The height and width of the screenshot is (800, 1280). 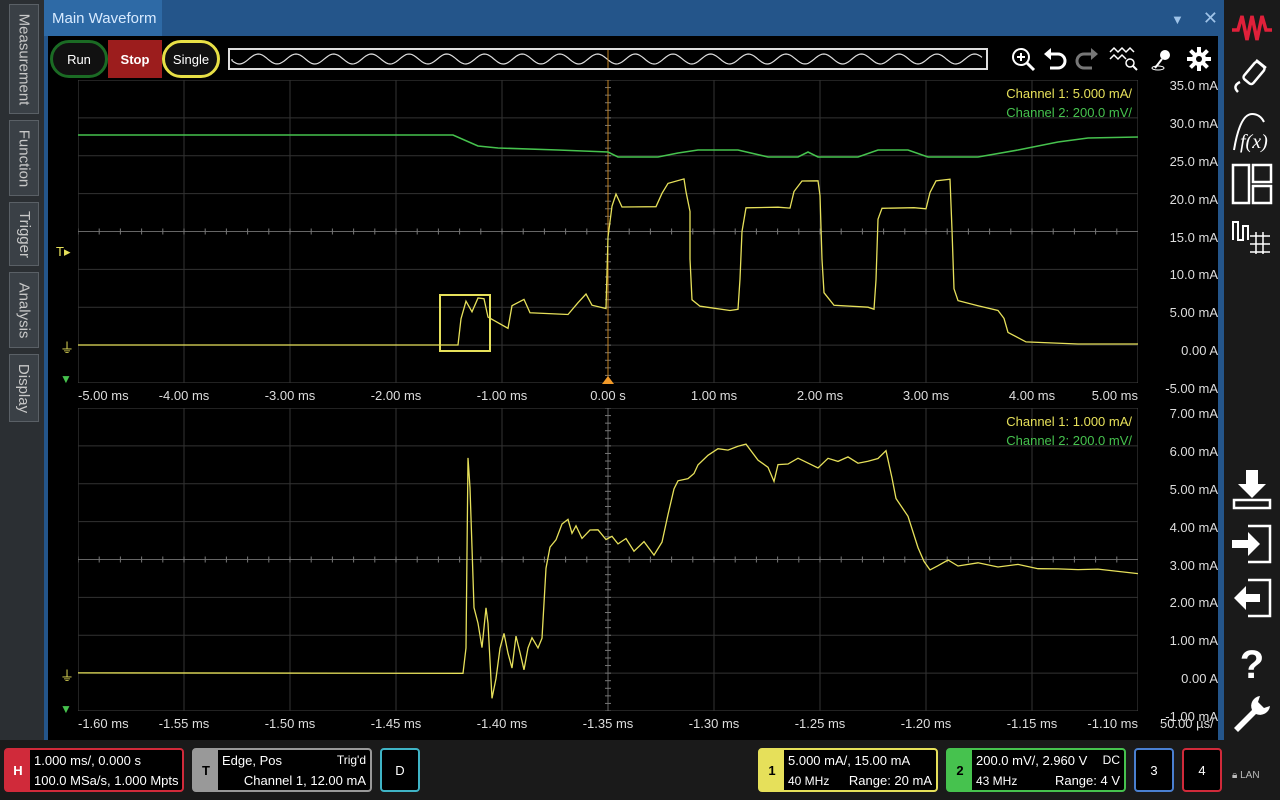 I want to click on stop-button-label: Stop, so click(x=135, y=59).